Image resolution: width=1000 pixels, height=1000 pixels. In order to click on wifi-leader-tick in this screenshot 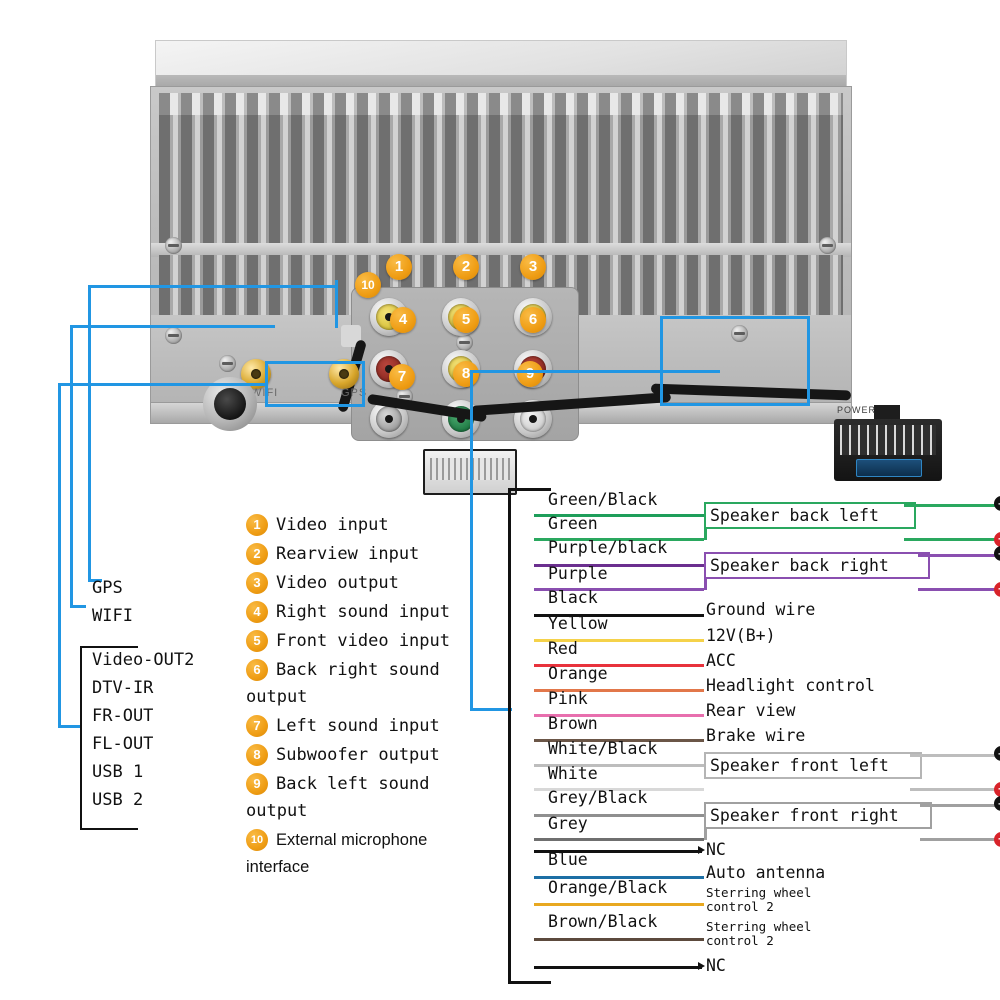, I will do `click(78, 606)`.